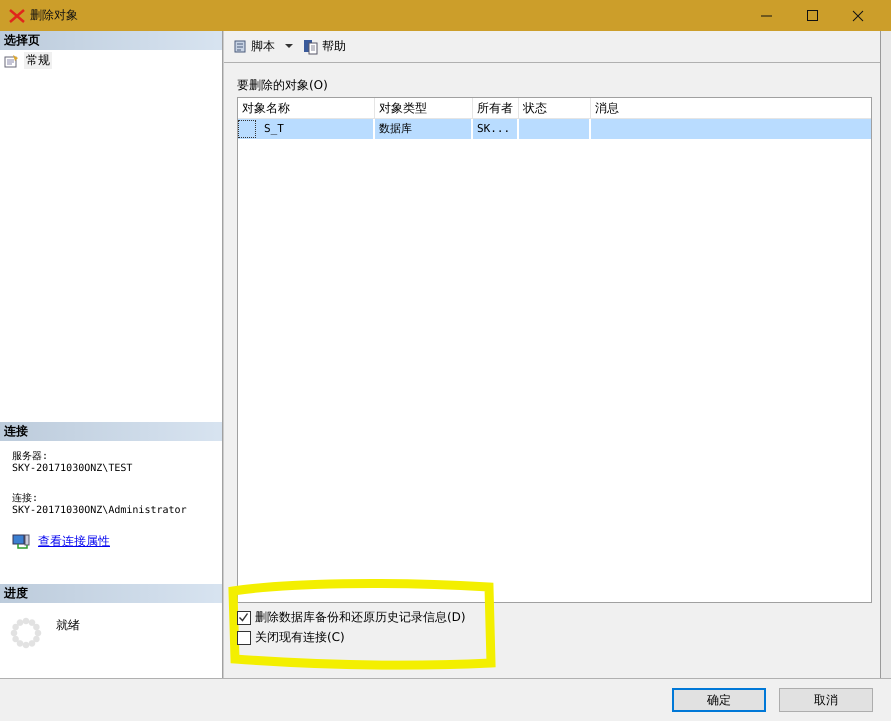 The width and height of the screenshot is (891, 721). I want to click on row-focus-icon, so click(247, 129).